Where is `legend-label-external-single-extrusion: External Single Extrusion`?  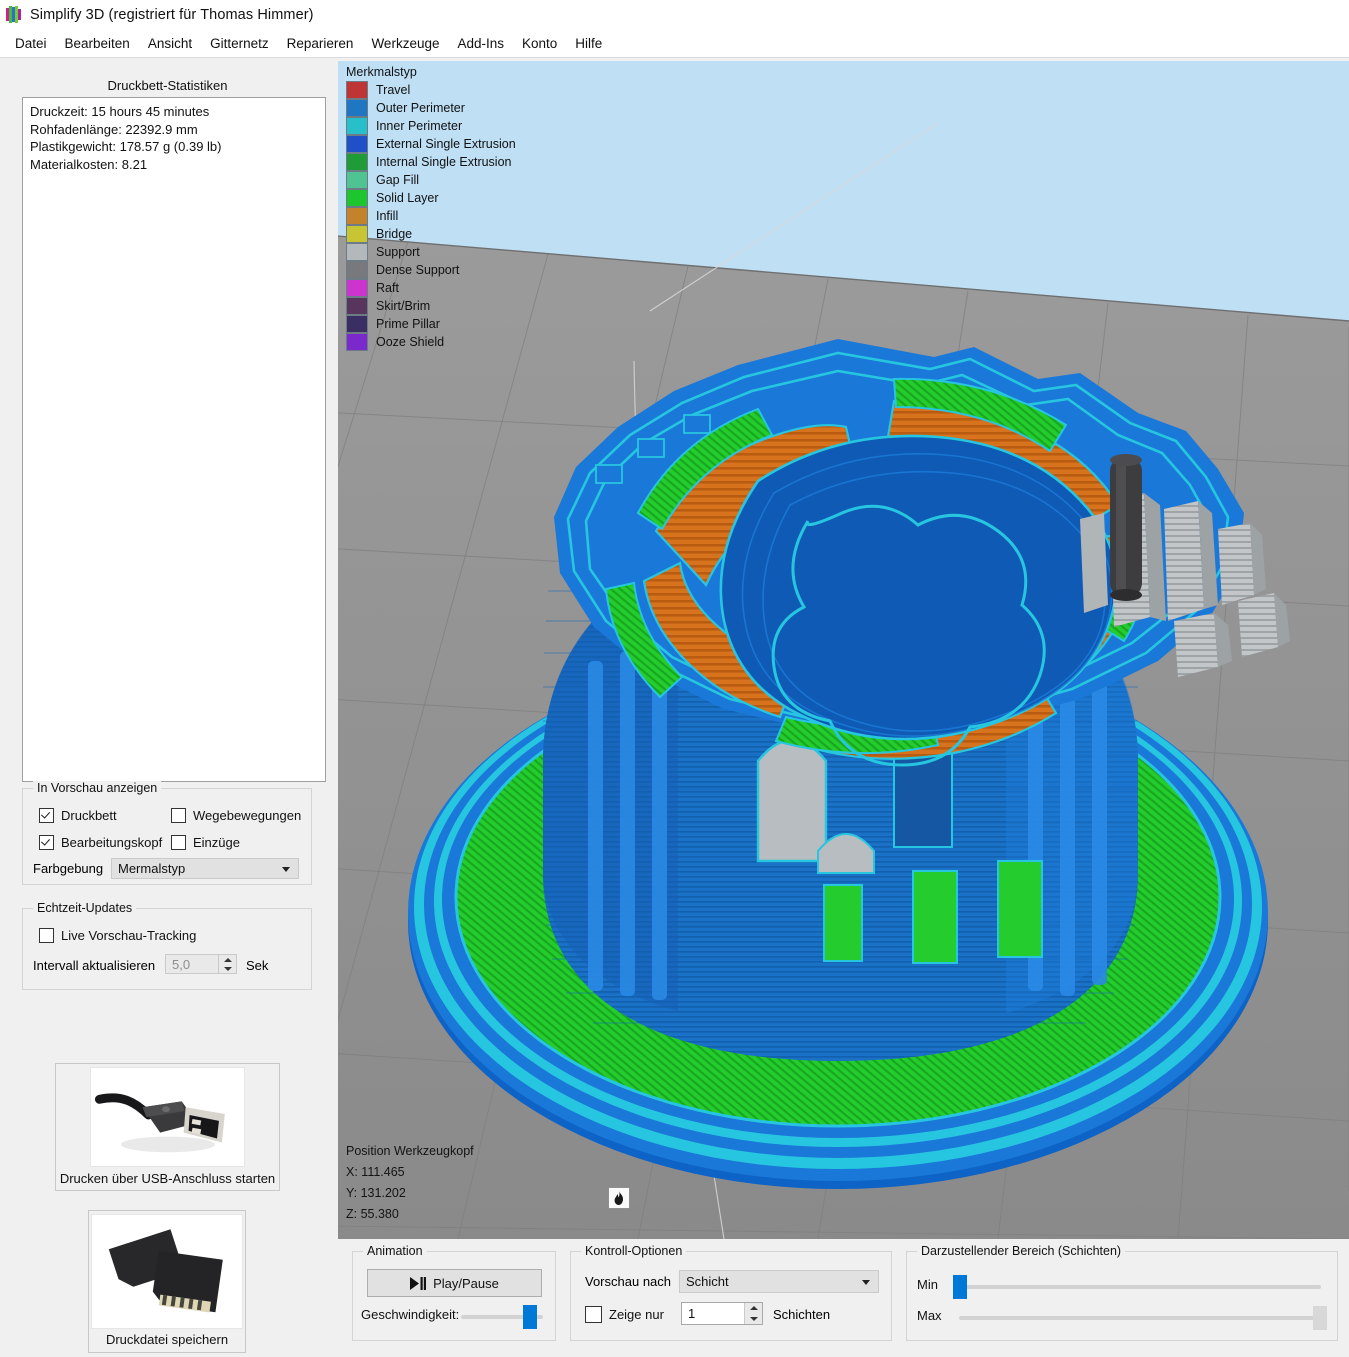 legend-label-external-single-extrusion: External Single Extrusion is located at coordinates (446, 144).